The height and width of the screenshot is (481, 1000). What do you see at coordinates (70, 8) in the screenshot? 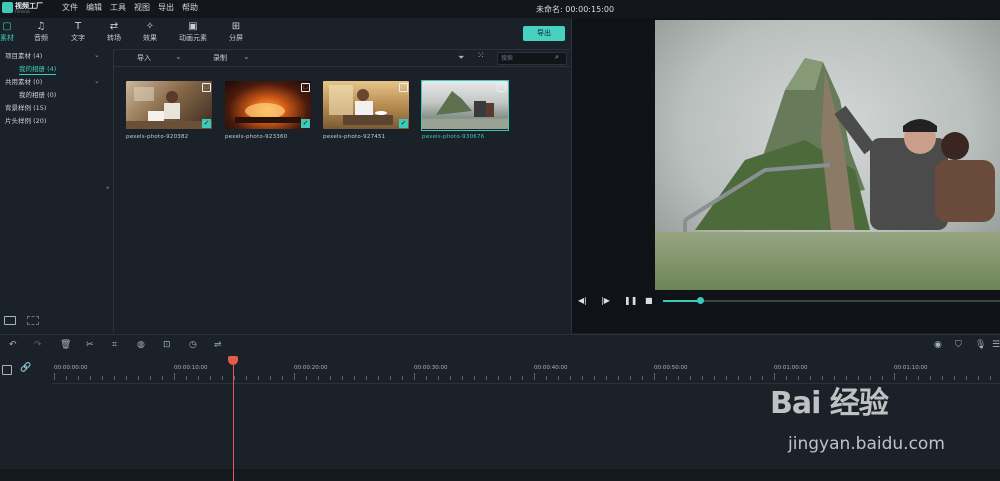
I see `menu-file: 文件` at bounding box center [70, 8].